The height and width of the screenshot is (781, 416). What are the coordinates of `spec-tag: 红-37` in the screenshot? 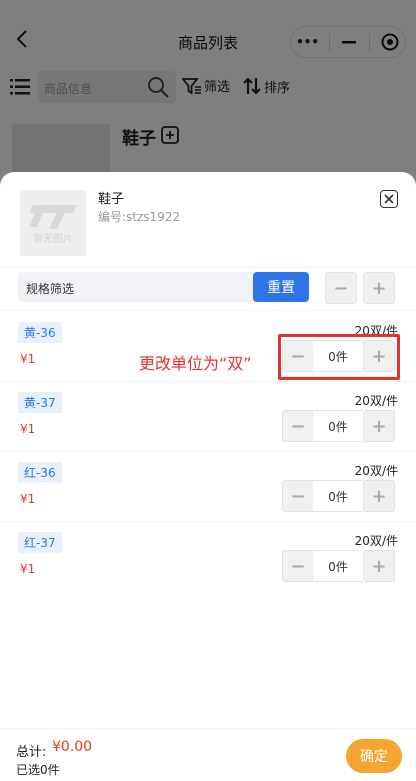 It's located at (40, 542).